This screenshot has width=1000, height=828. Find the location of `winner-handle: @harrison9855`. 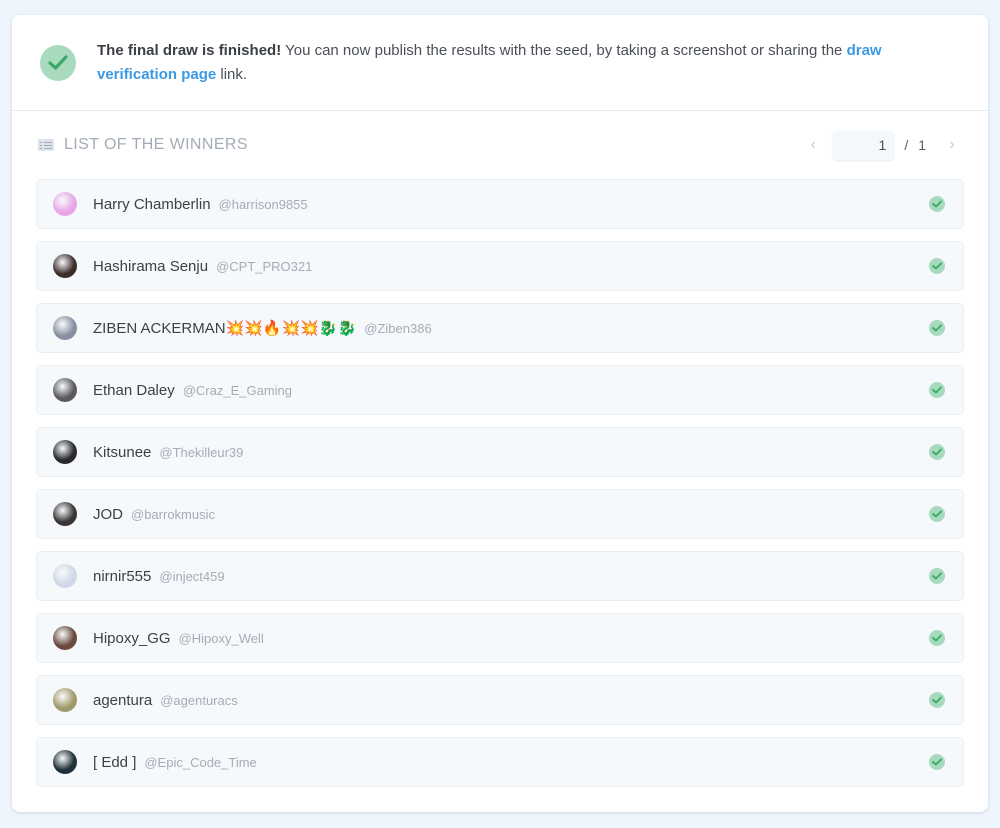

winner-handle: @harrison9855 is located at coordinates (263, 204).